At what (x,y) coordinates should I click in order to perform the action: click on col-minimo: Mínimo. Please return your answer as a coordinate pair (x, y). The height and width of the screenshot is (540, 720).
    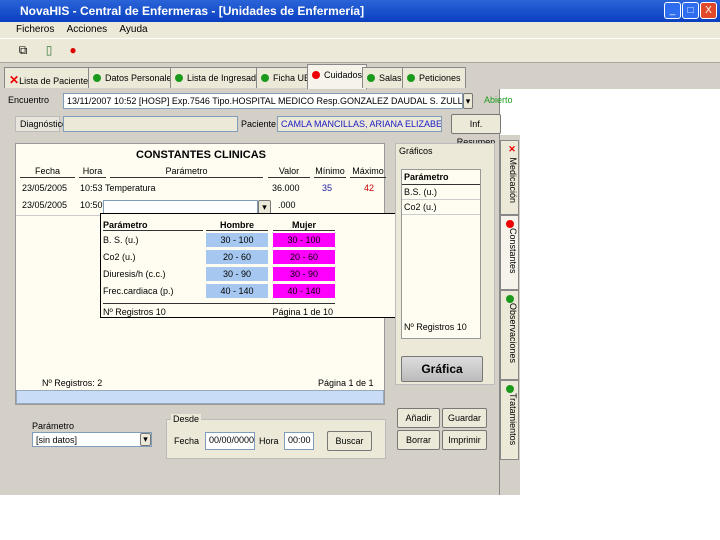
    Looking at the image, I should click on (330, 172).